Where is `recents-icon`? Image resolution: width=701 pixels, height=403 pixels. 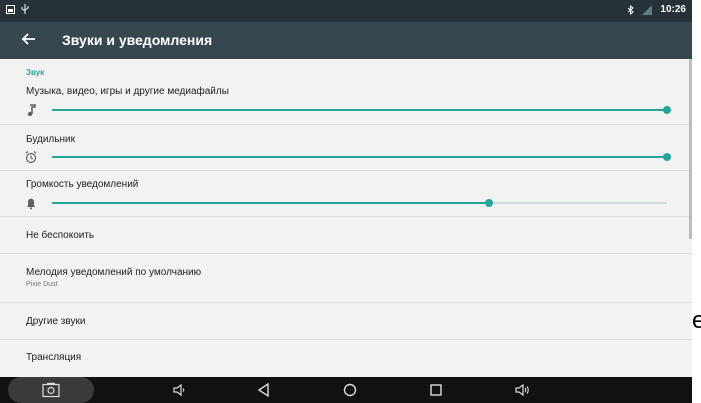
recents-icon is located at coordinates (436, 390).